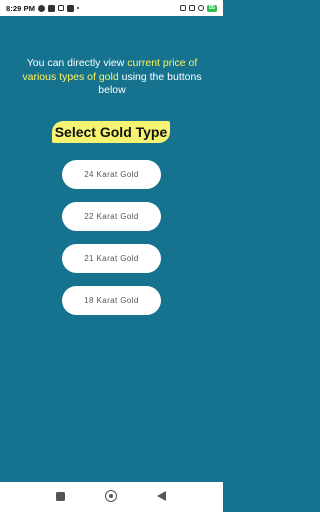 Image resolution: width=320 pixels, height=512 pixels. Describe the element at coordinates (161, 496) in the screenshot. I see `back-icon` at that location.